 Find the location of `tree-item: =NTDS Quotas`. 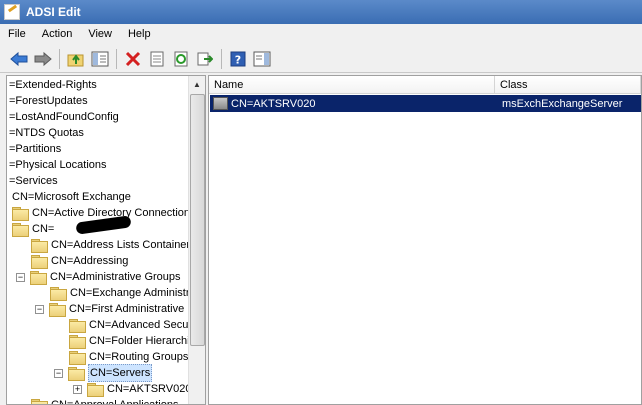

tree-item: =NTDS Quotas is located at coordinates (46, 133).